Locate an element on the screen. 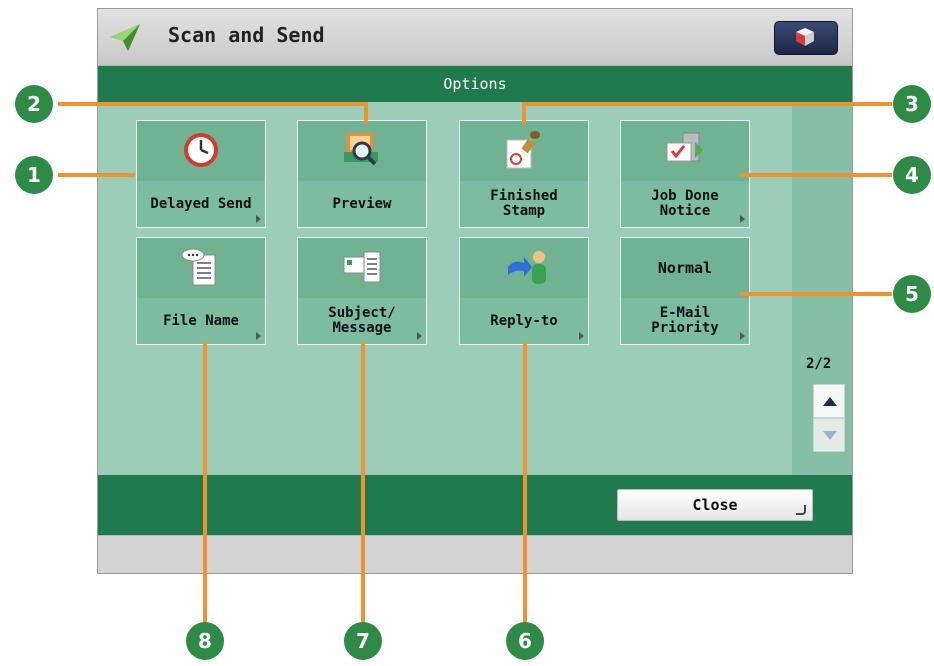 Image resolution: width=934 pixels, height=666 pixels. subject-message-button: Subject/ Message is located at coordinates (362, 291).